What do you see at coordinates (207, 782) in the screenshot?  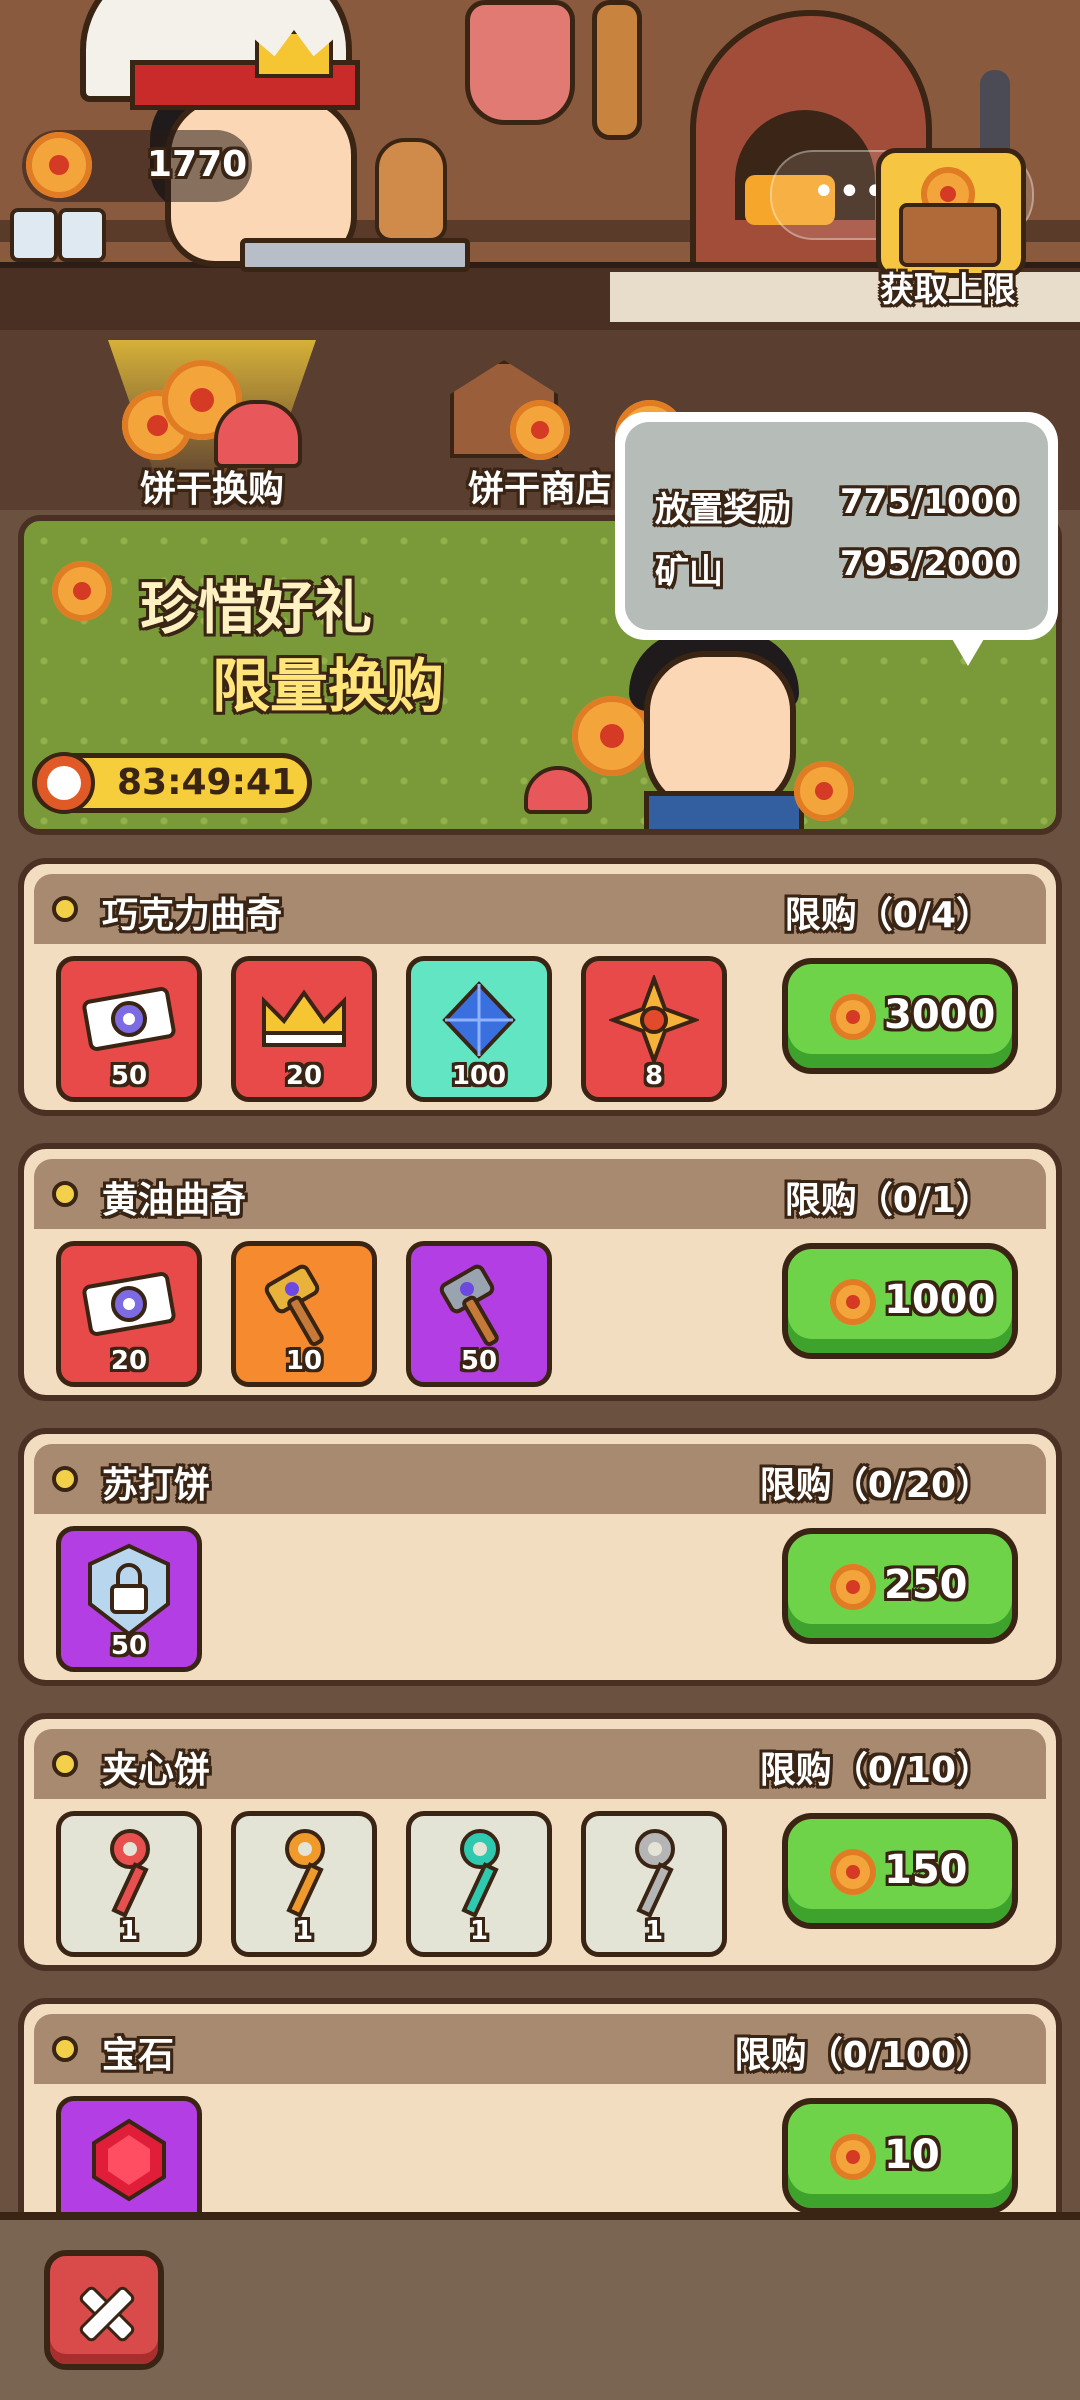 I see `timer-text: 83:49:41` at bounding box center [207, 782].